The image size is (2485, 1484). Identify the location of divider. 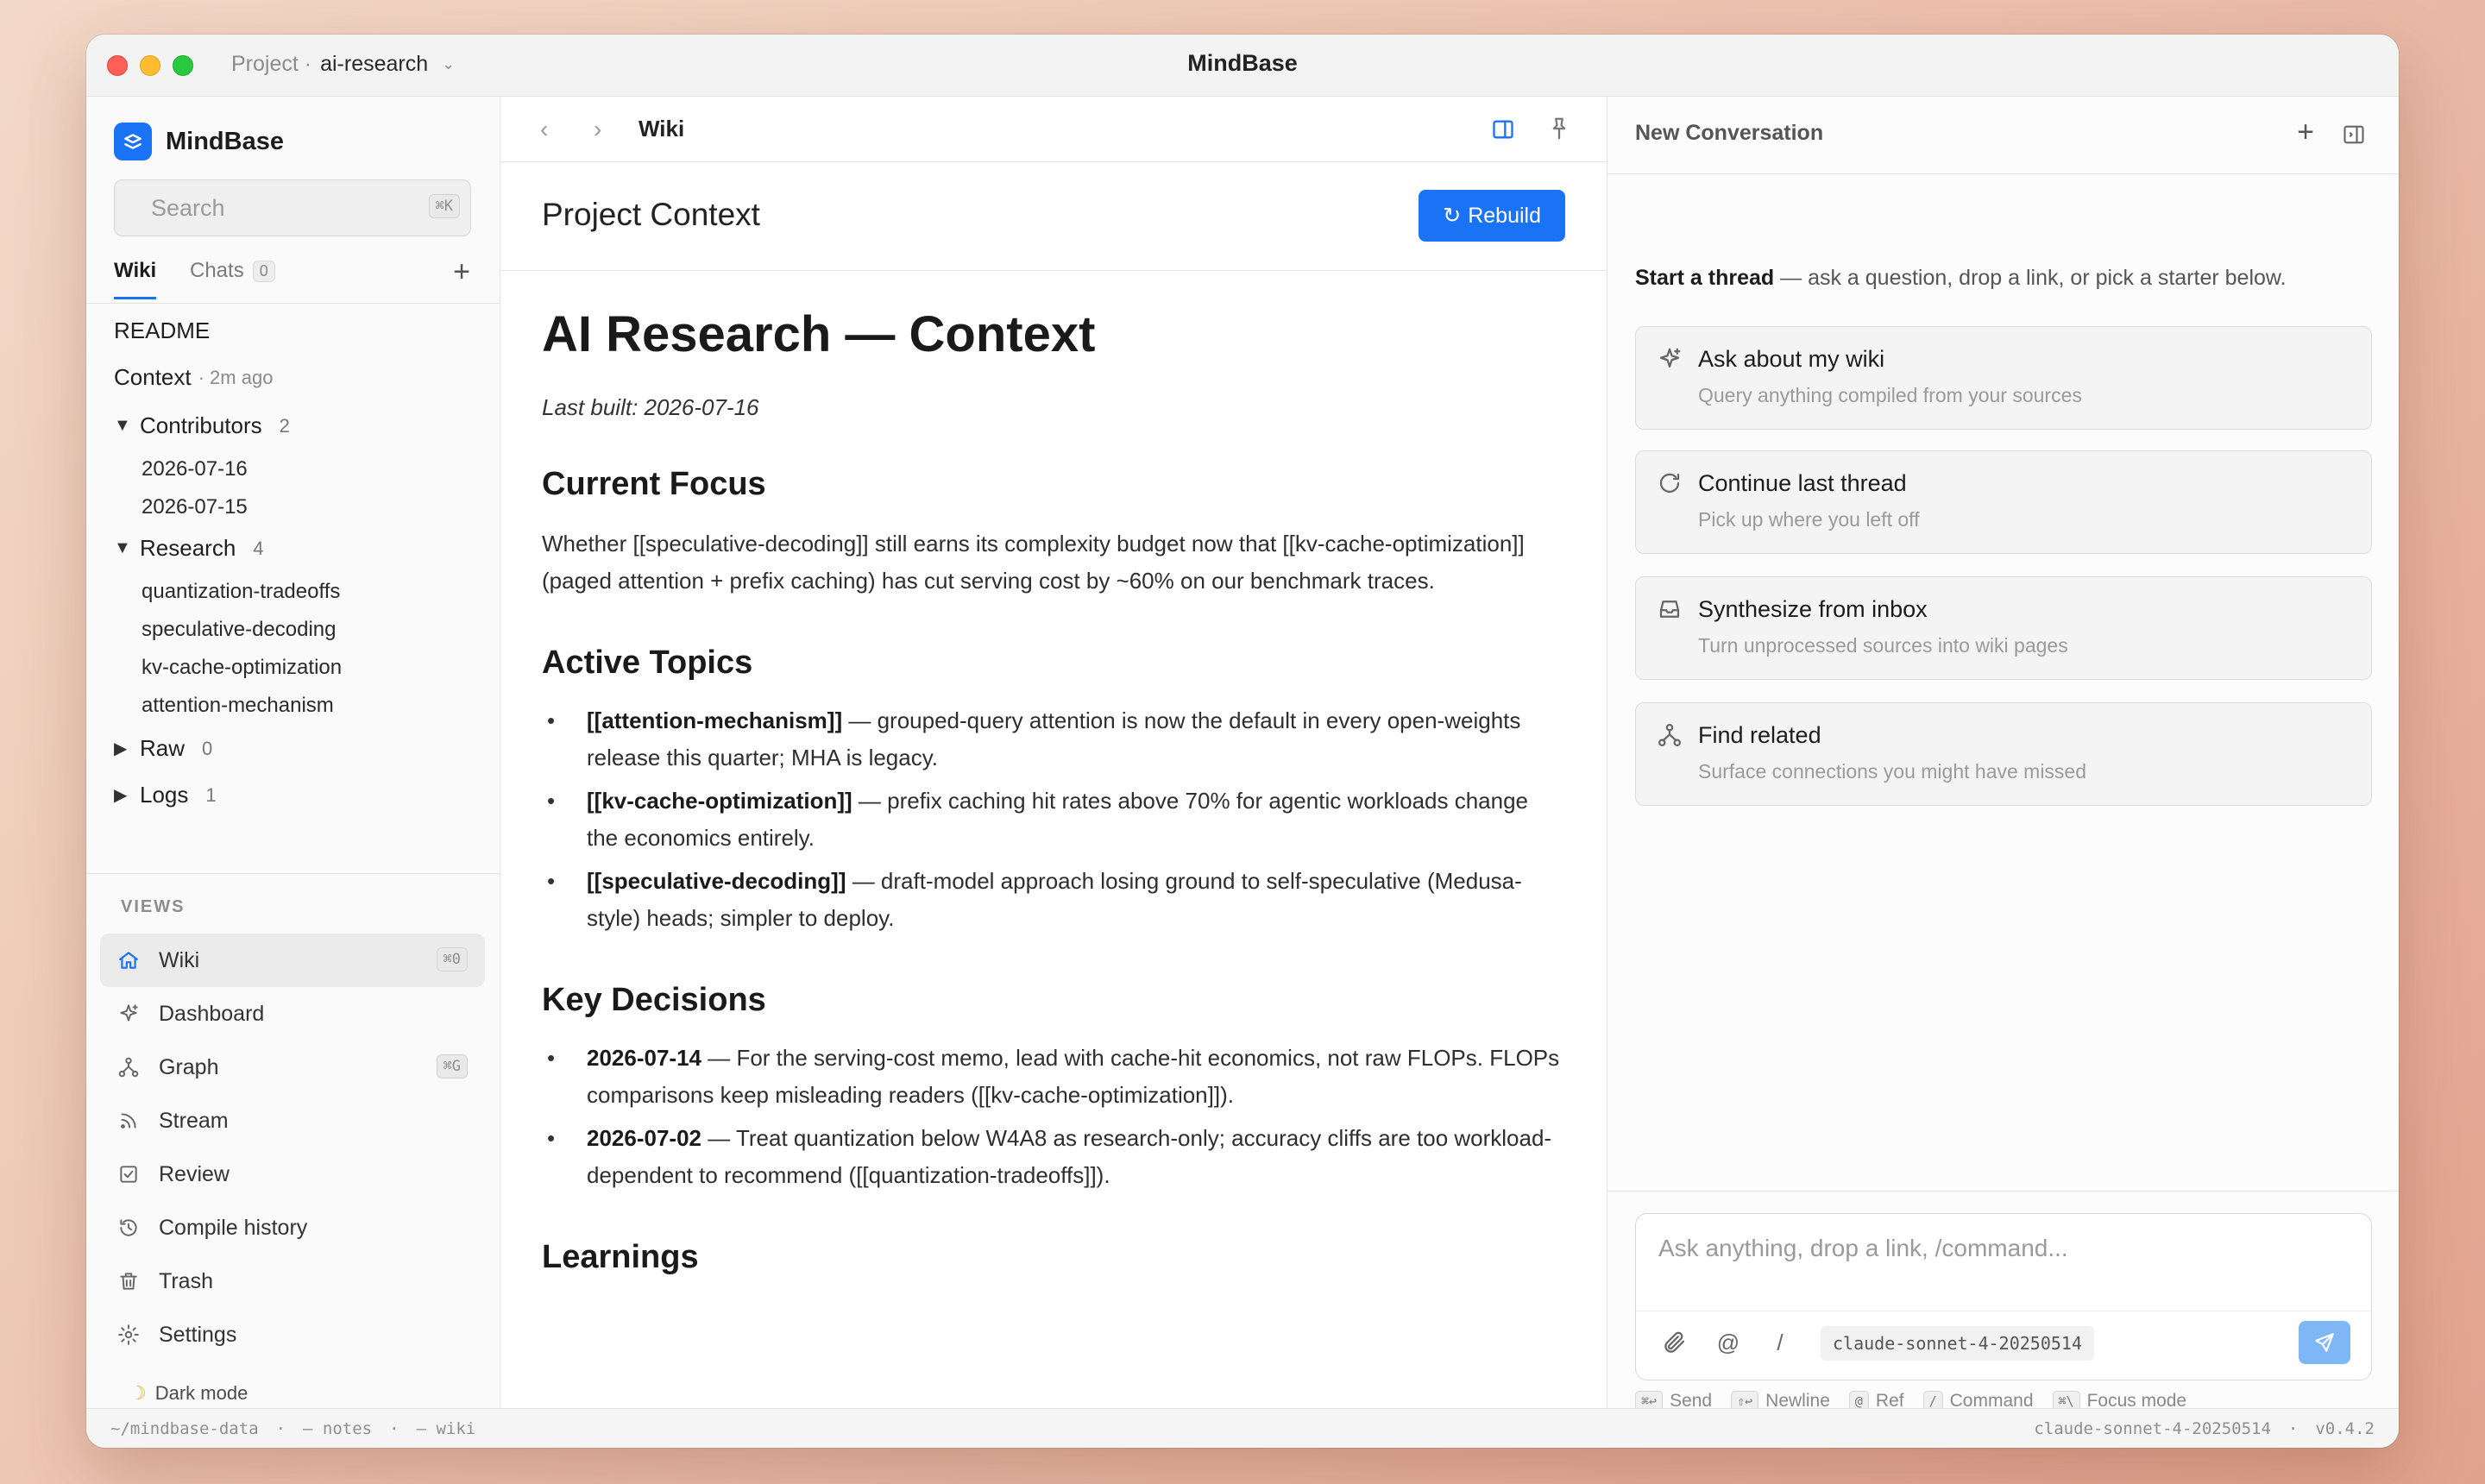
(293, 873).